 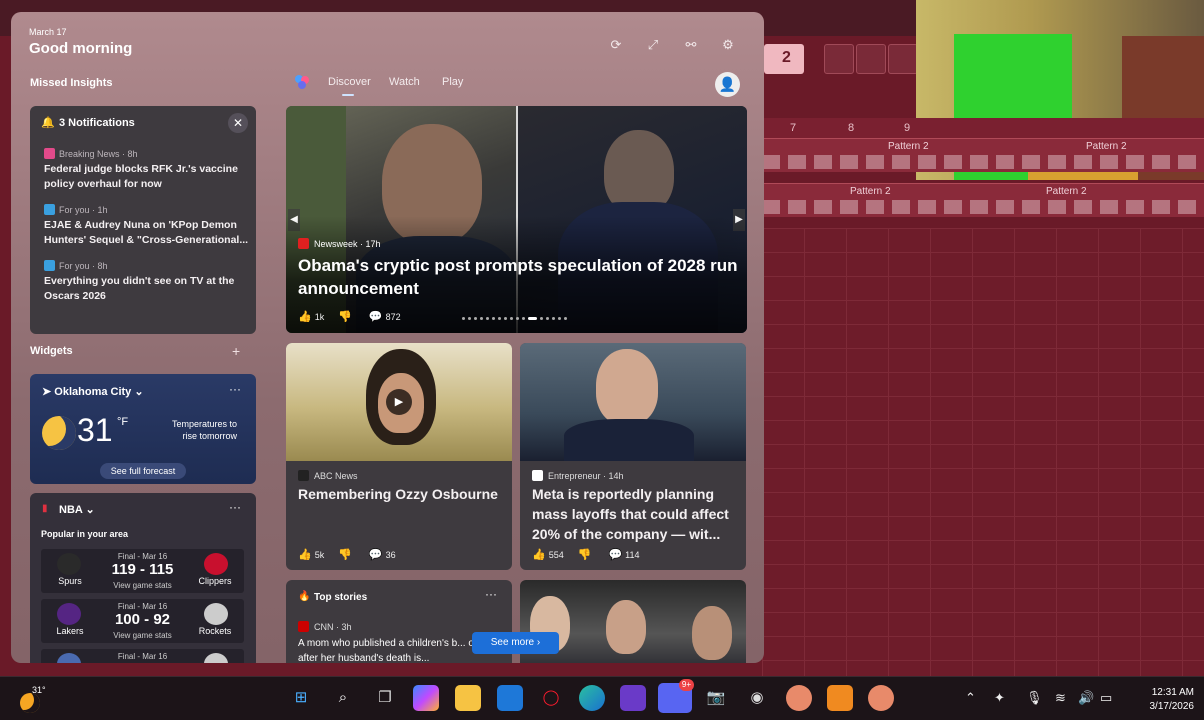 I want to click on notification-source: Breaking News · 8h, so click(x=98, y=153).